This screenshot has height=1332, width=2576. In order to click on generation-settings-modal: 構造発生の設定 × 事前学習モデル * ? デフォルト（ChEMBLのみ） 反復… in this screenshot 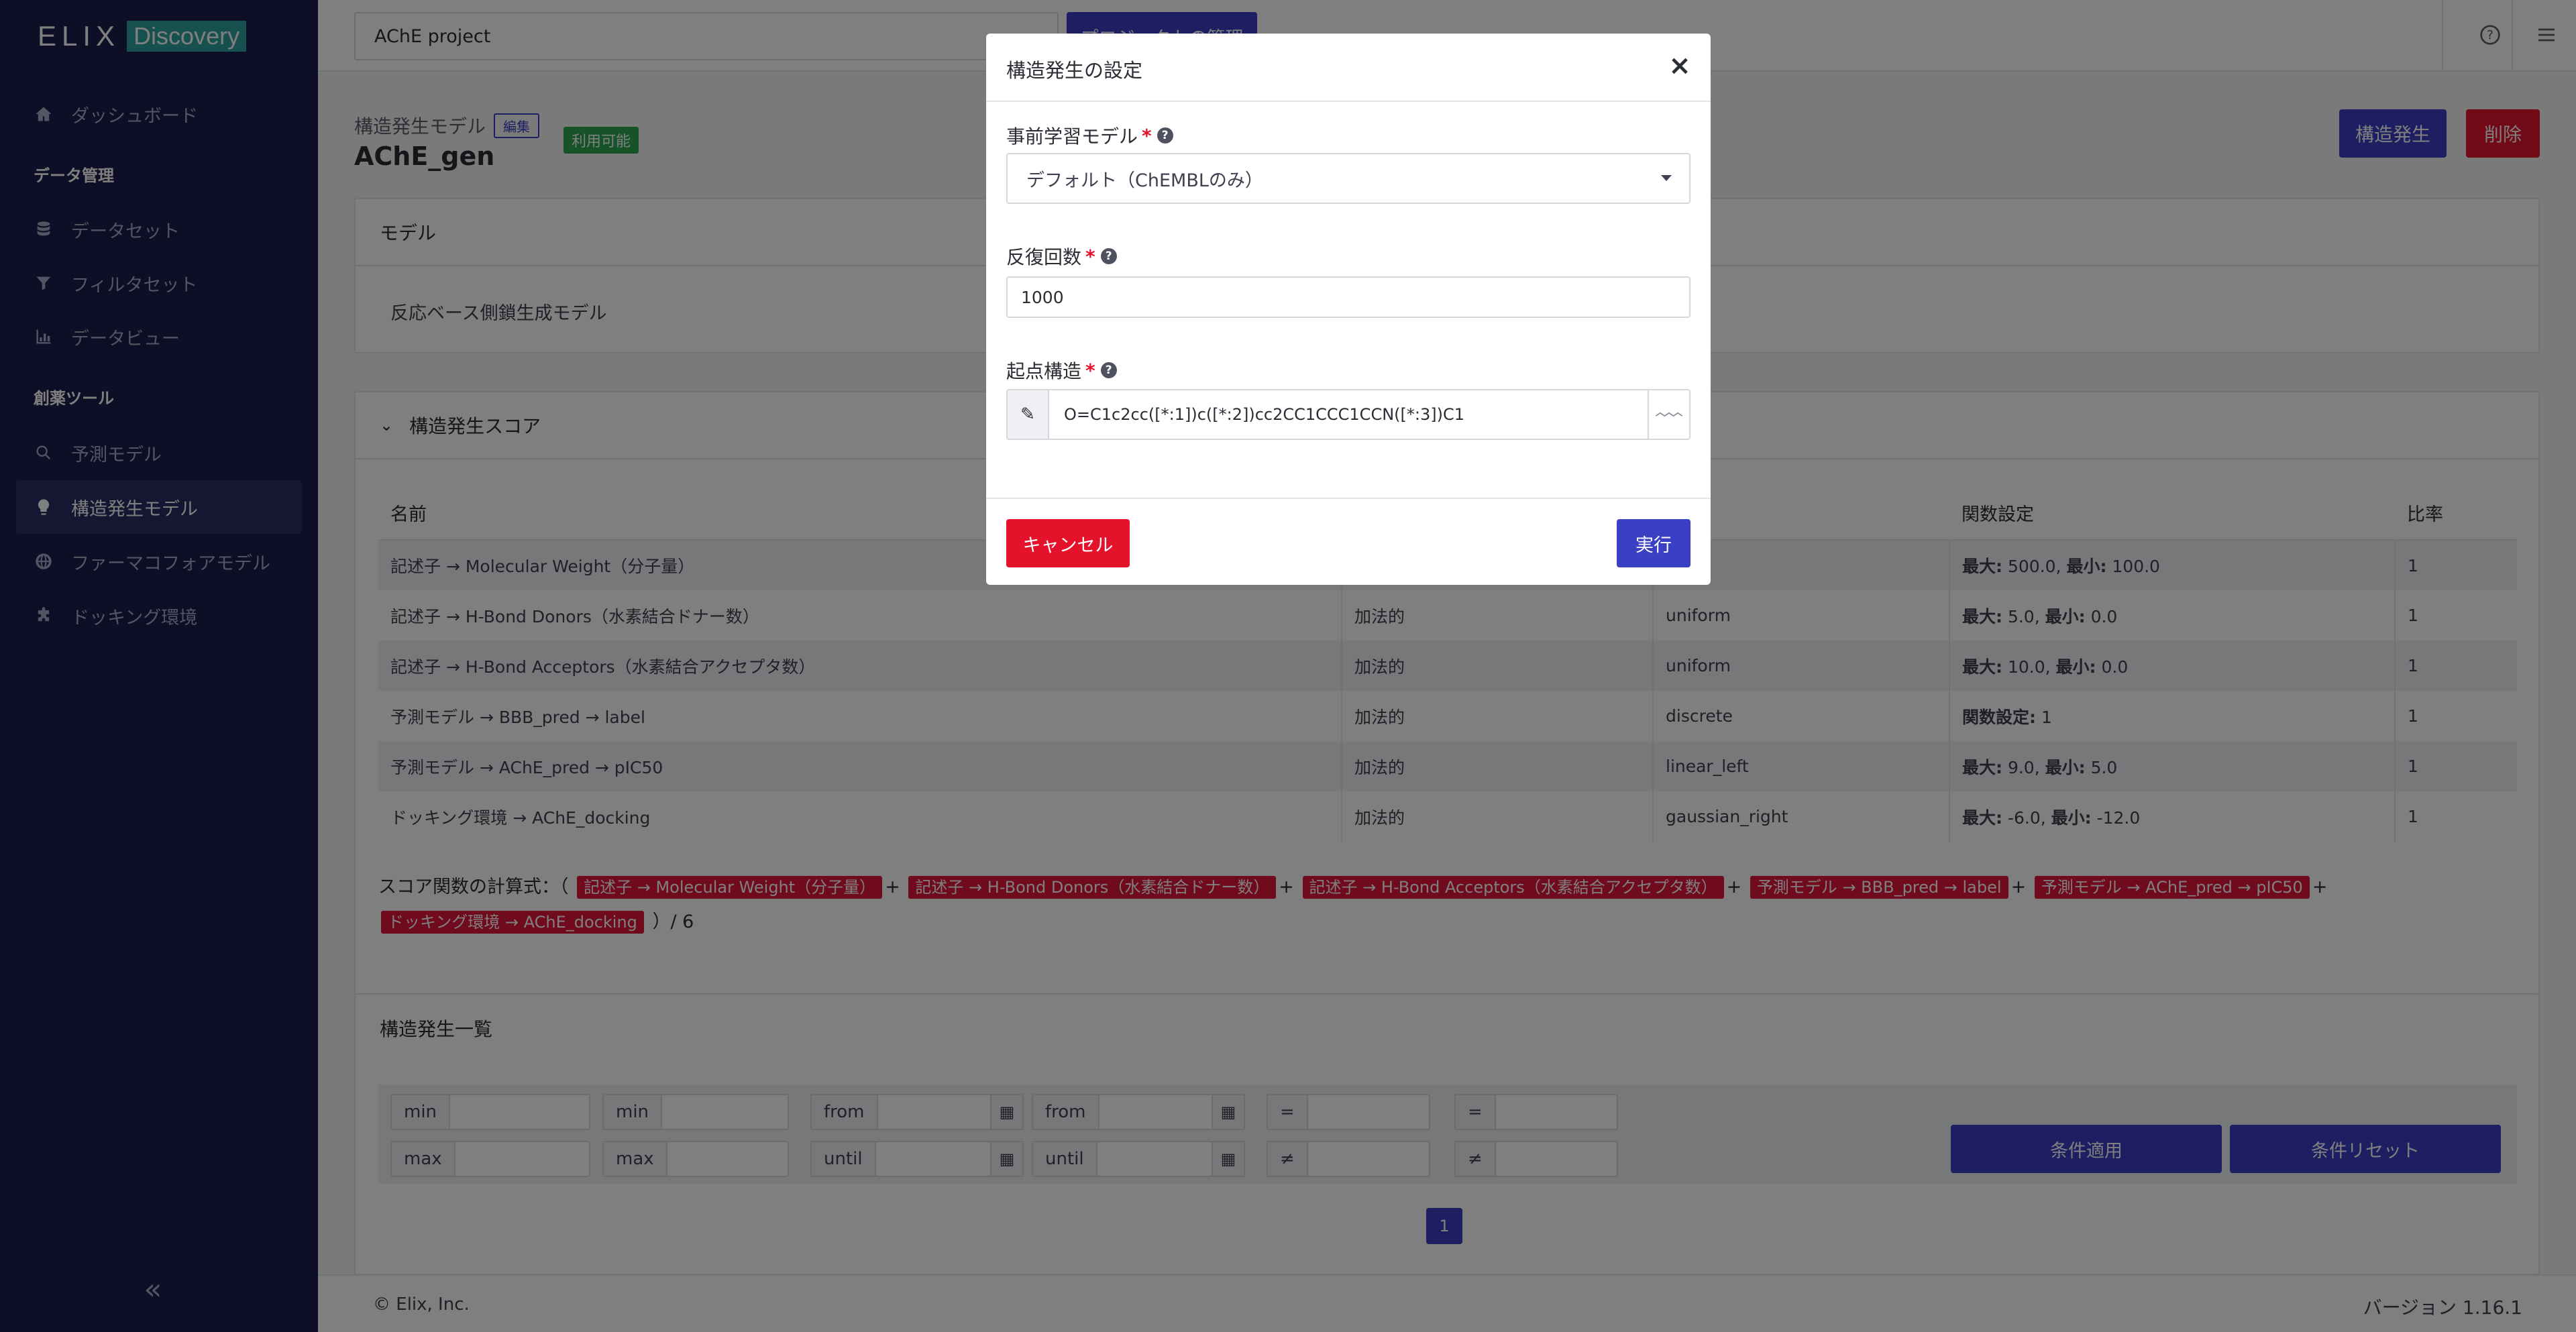, I will do `click(1348, 309)`.